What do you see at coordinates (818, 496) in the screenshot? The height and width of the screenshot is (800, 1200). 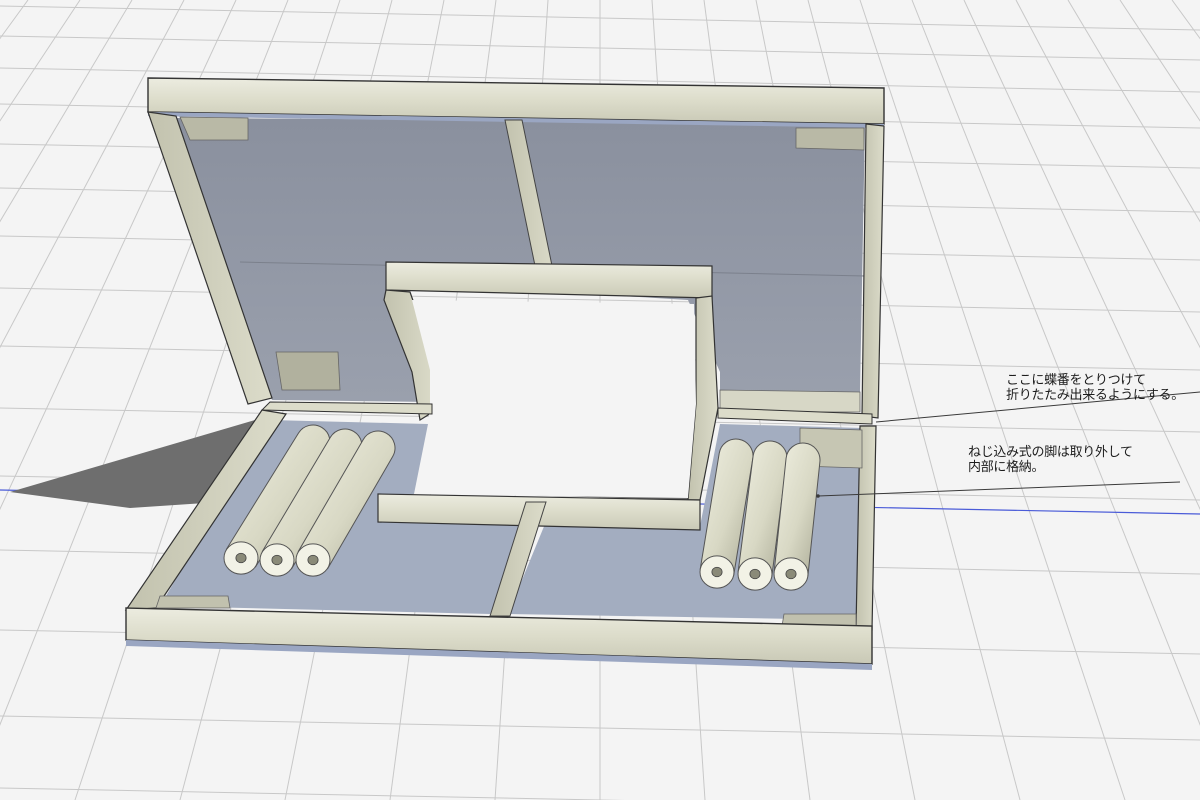 I see `legs-leader-dot` at bounding box center [818, 496].